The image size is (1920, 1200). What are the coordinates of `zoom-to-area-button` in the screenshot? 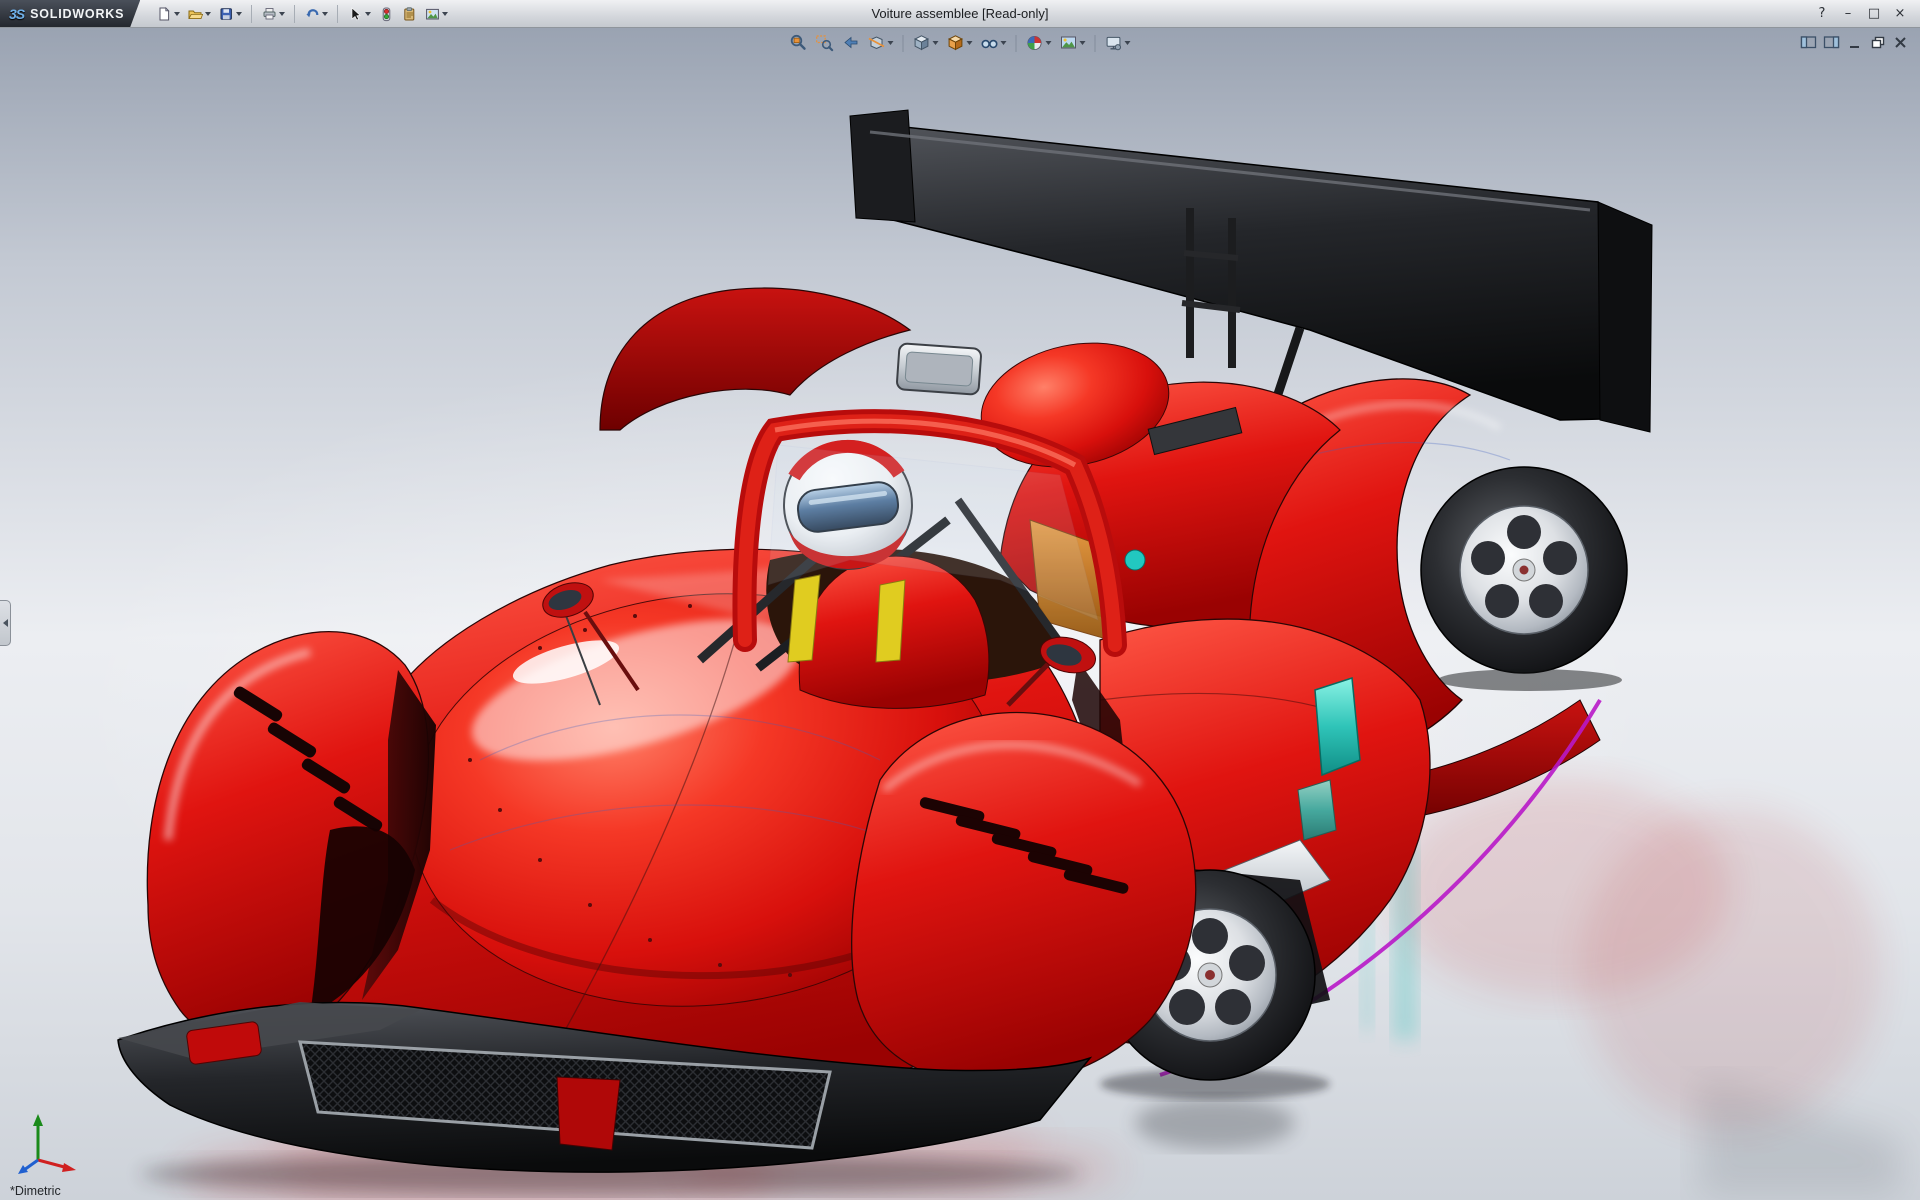 It's located at (825, 43).